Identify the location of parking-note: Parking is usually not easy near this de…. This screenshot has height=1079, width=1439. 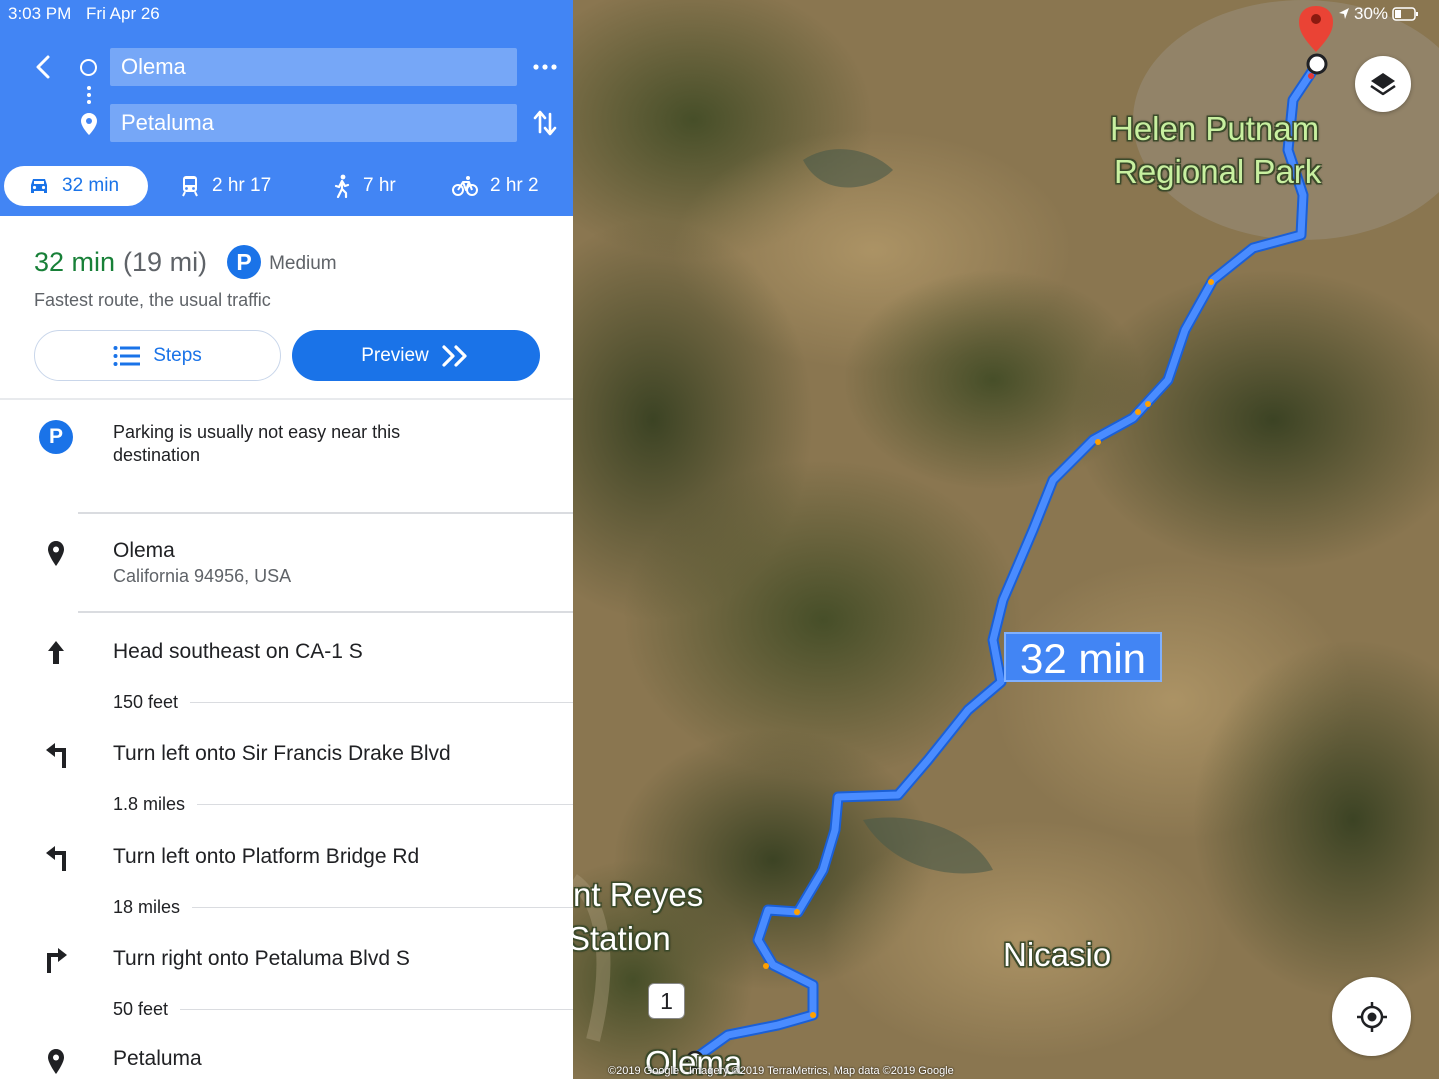
(257, 443).